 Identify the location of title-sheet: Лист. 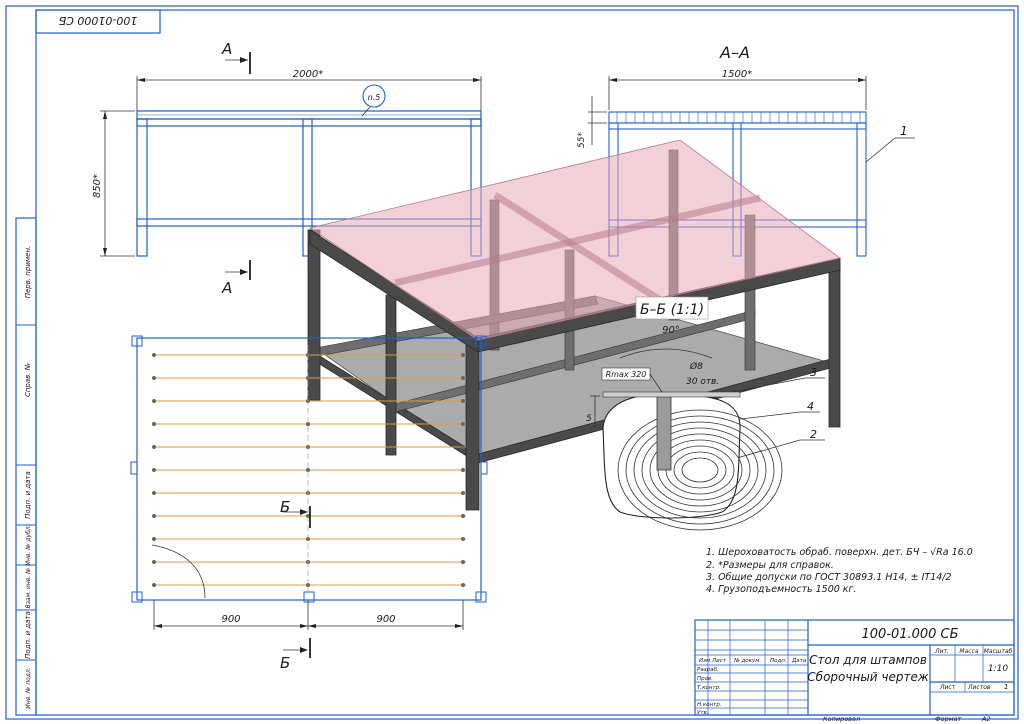
(947, 687).